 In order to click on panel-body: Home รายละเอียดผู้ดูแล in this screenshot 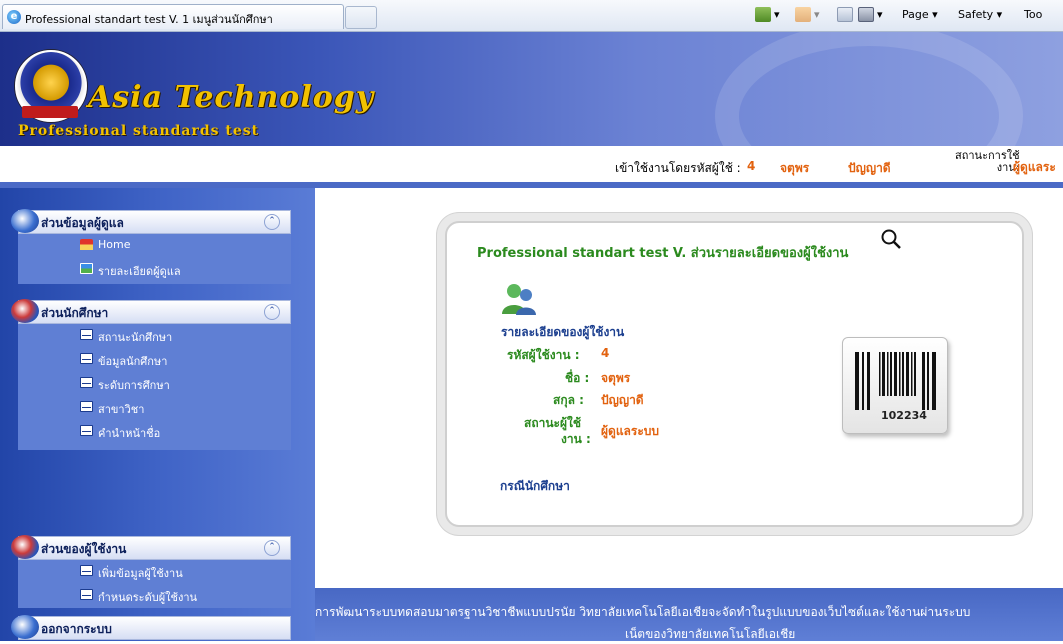, I will do `click(154, 259)`.